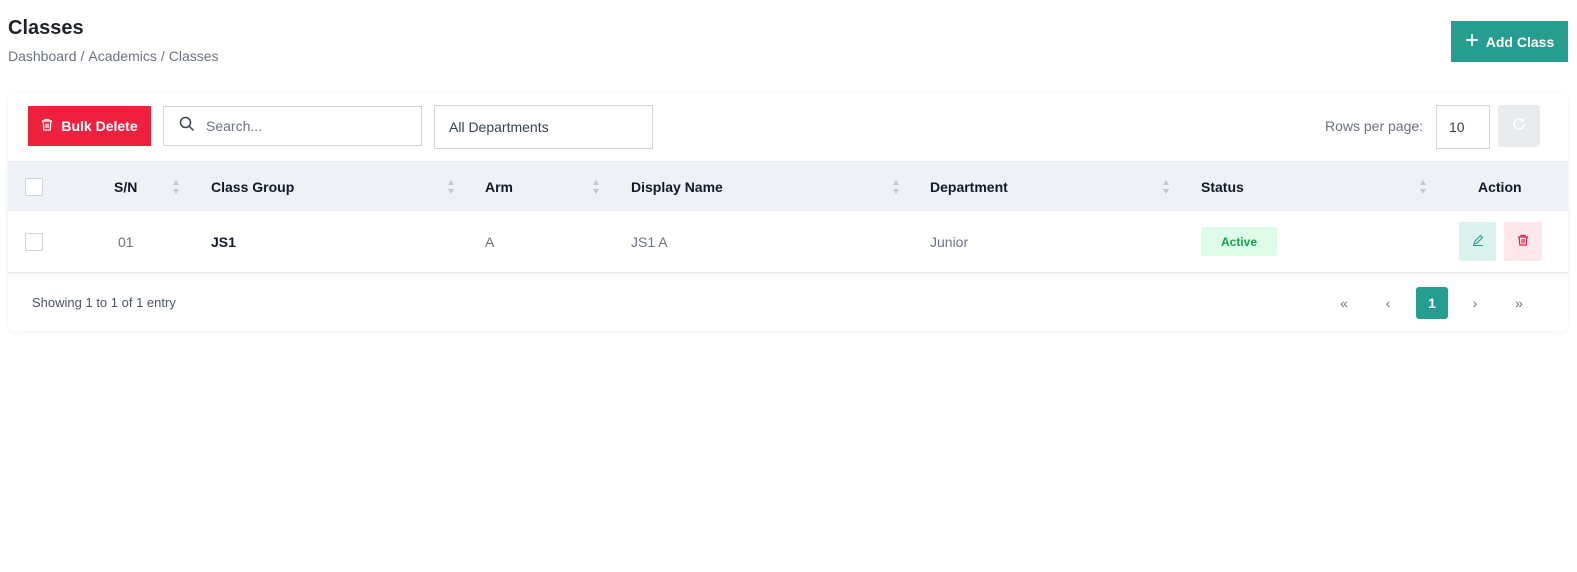  Describe the element at coordinates (1472, 41) in the screenshot. I see `plus-icon` at that location.